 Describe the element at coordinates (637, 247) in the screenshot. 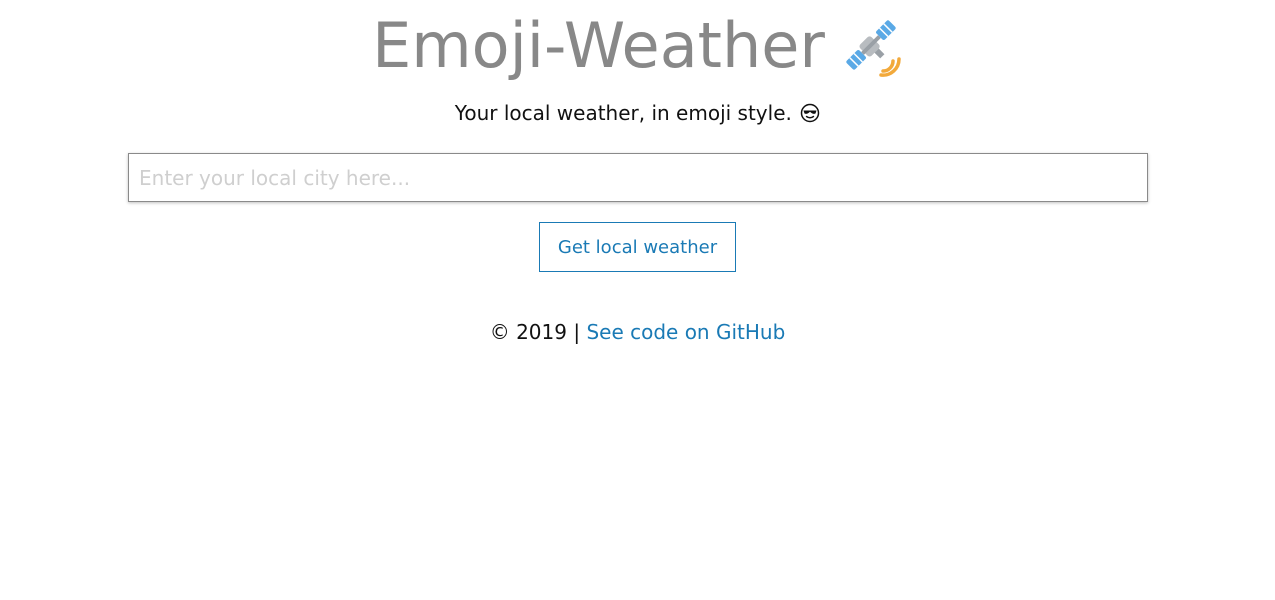

I see `get-local-weather-button: Get local weather` at that location.